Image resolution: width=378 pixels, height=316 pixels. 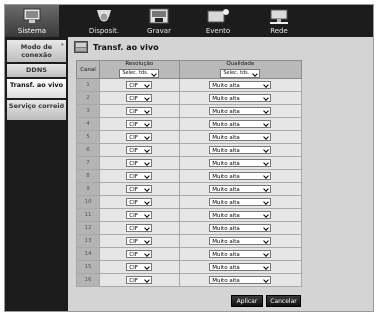 I want to click on tab-sistema: Sistema, so click(x=32, y=21).